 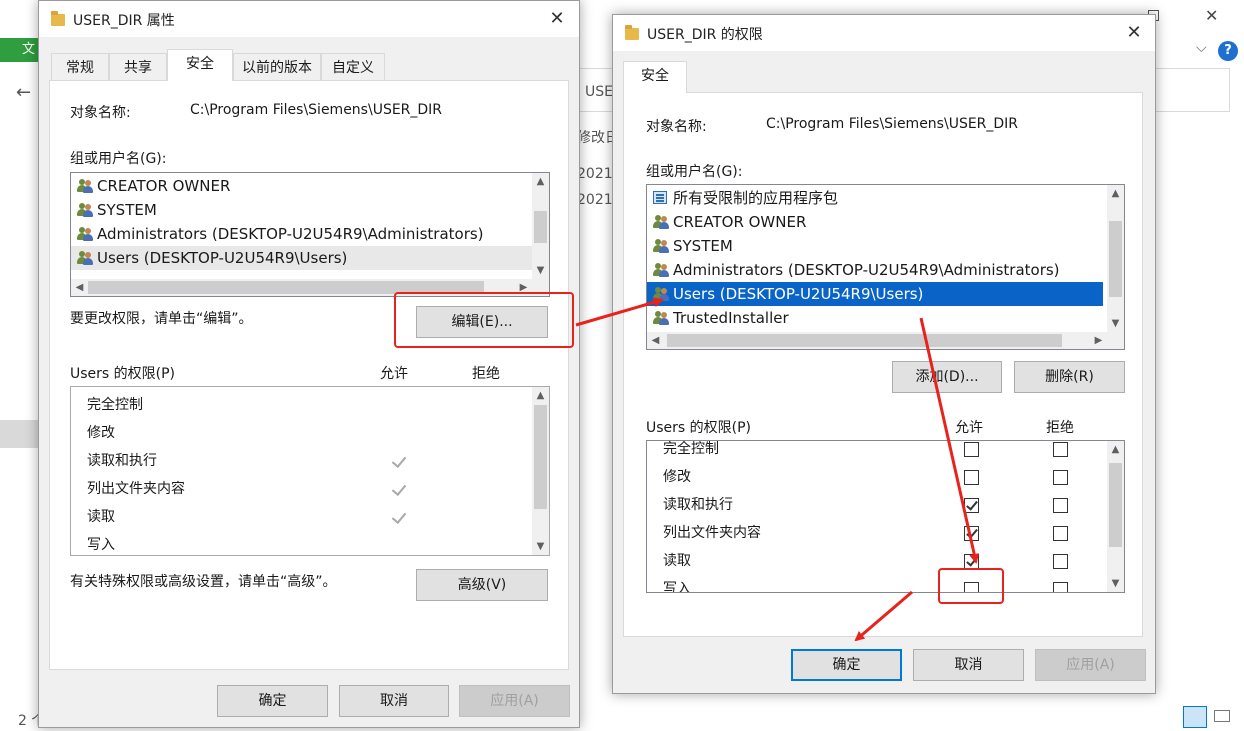 I want to click on advanced-button: 高级(V), so click(x=482, y=585).